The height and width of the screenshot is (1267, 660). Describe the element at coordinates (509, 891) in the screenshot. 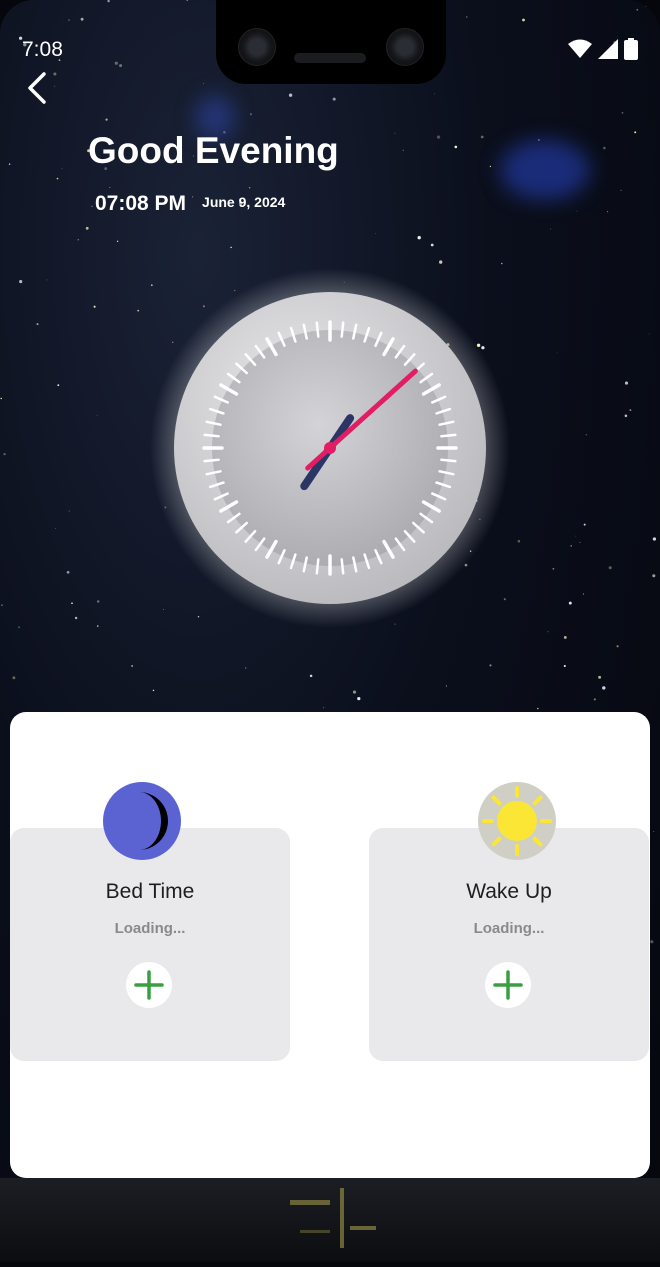

I see `wake-up-title: Wake Up` at that location.